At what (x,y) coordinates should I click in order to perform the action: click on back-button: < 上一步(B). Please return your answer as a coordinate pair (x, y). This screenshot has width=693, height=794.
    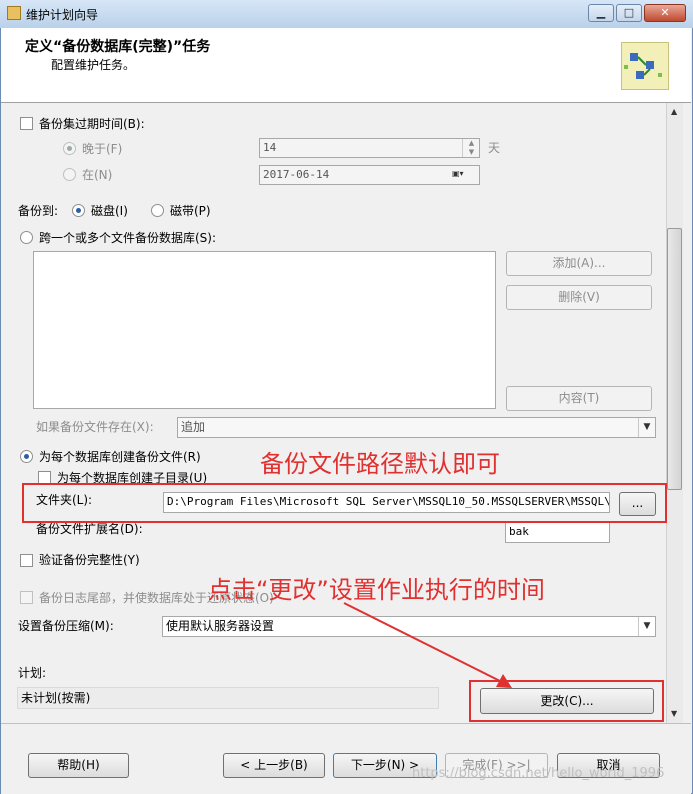
    Looking at the image, I should click on (274, 765).